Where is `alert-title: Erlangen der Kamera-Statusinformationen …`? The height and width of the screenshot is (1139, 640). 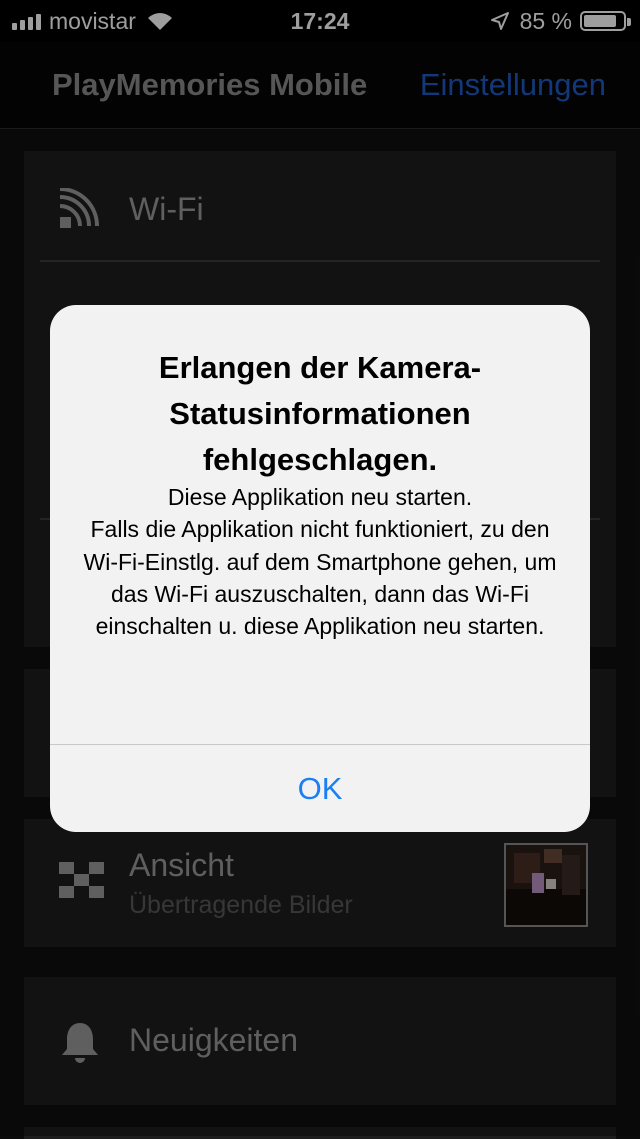
alert-title: Erlangen der Kamera-Statusinformationen … is located at coordinates (320, 413).